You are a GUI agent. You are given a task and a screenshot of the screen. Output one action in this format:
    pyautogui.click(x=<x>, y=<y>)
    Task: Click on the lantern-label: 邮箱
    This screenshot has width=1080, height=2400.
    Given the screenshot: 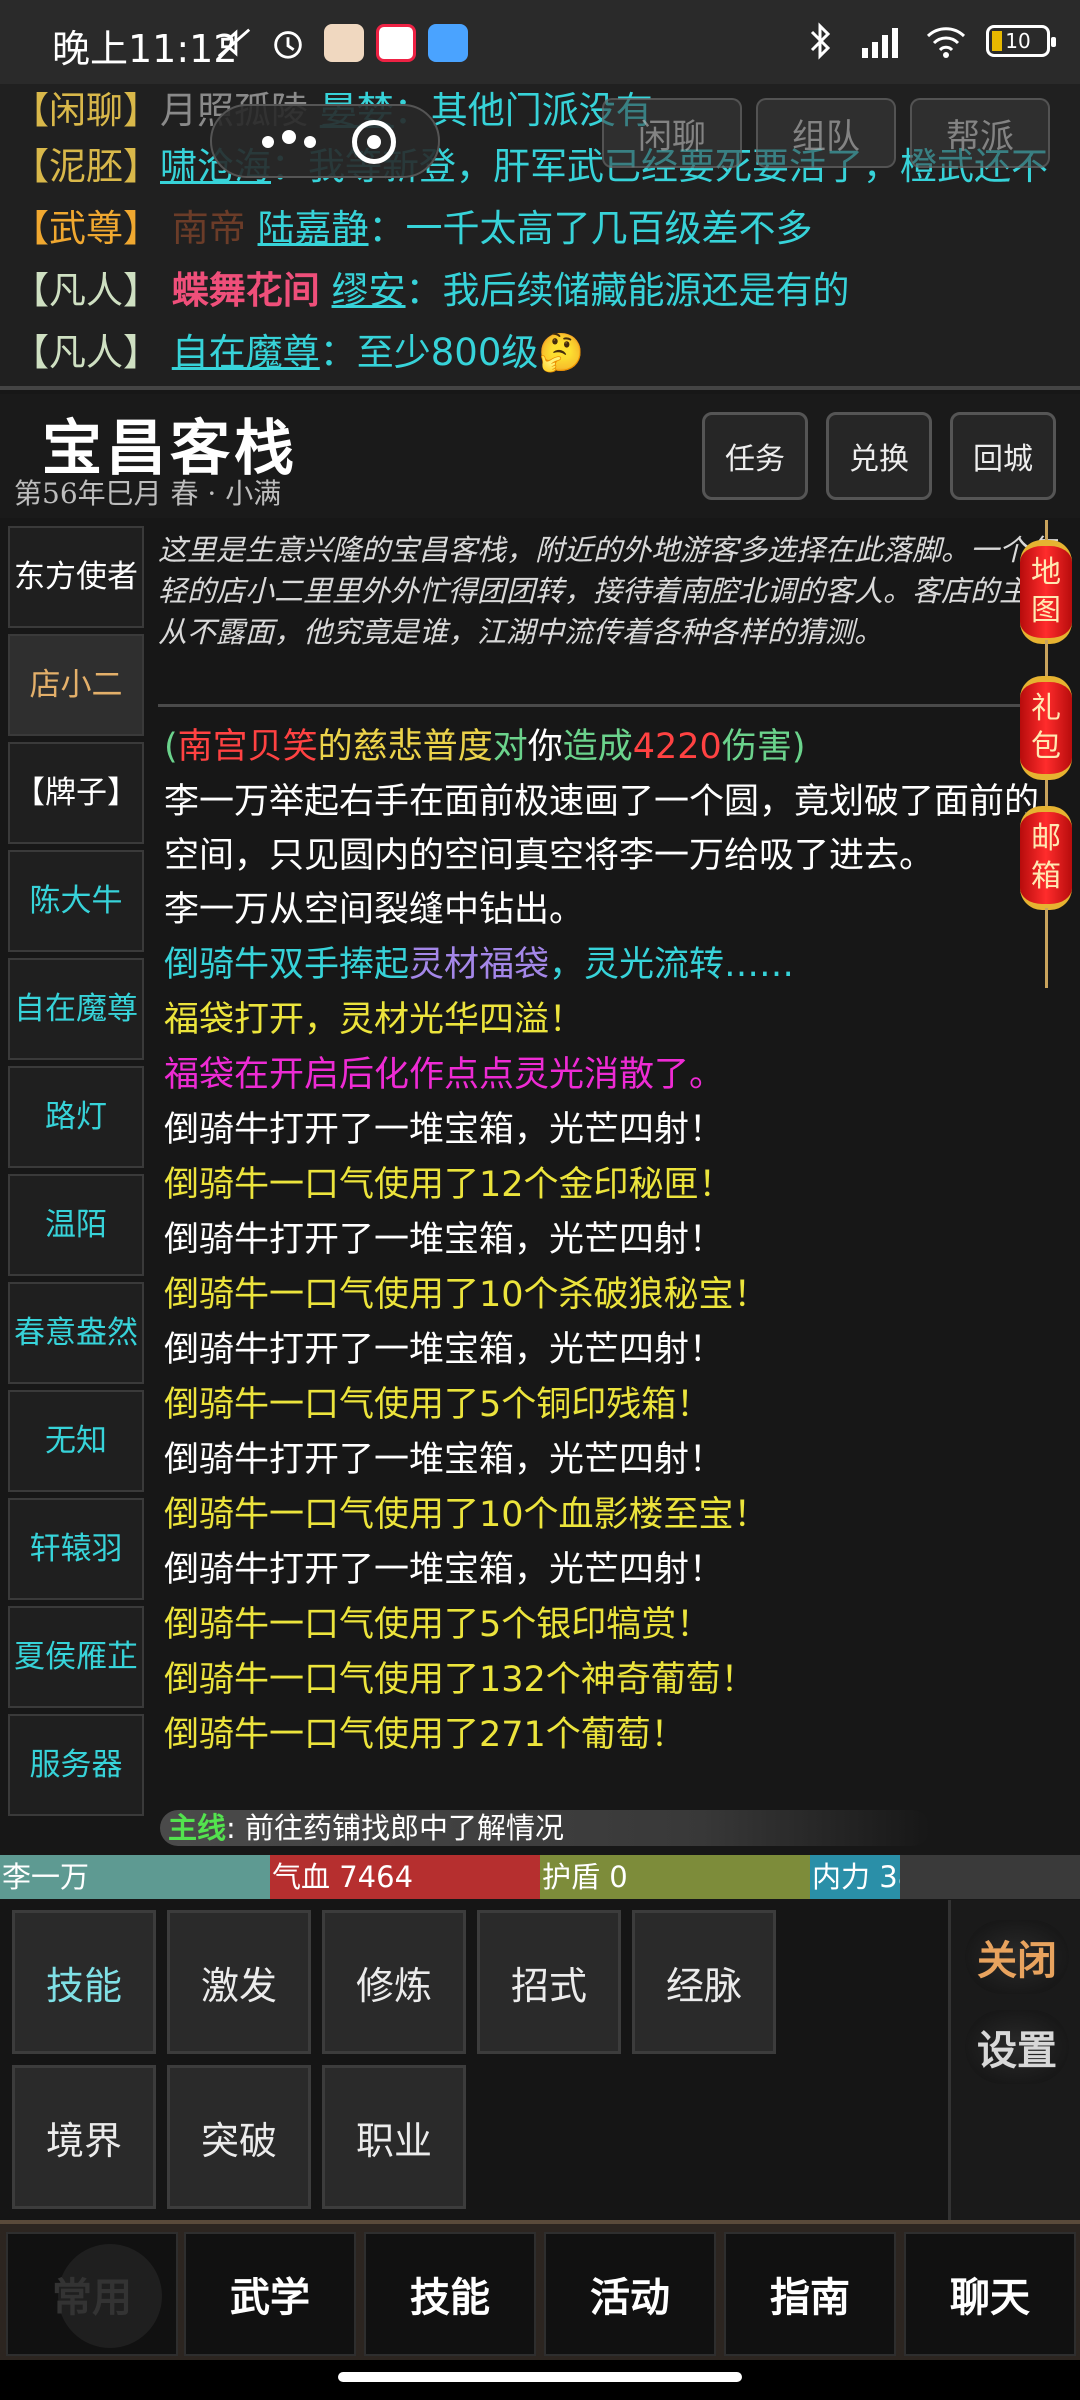 What is the action you would take?
    pyautogui.click(x=1046, y=857)
    